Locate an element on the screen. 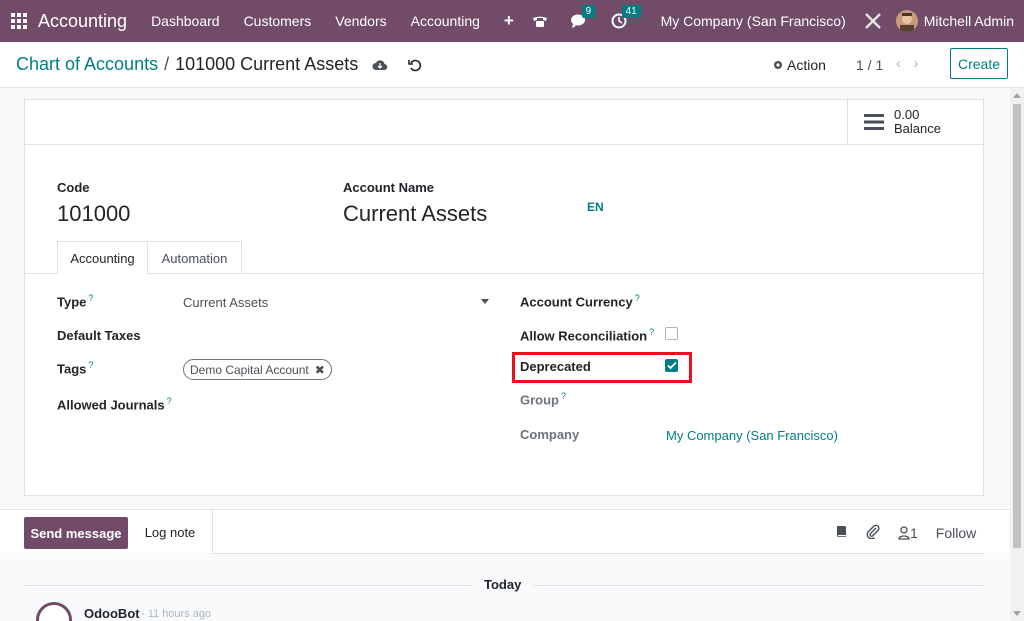  balance-value: 0.00 is located at coordinates (907, 114).